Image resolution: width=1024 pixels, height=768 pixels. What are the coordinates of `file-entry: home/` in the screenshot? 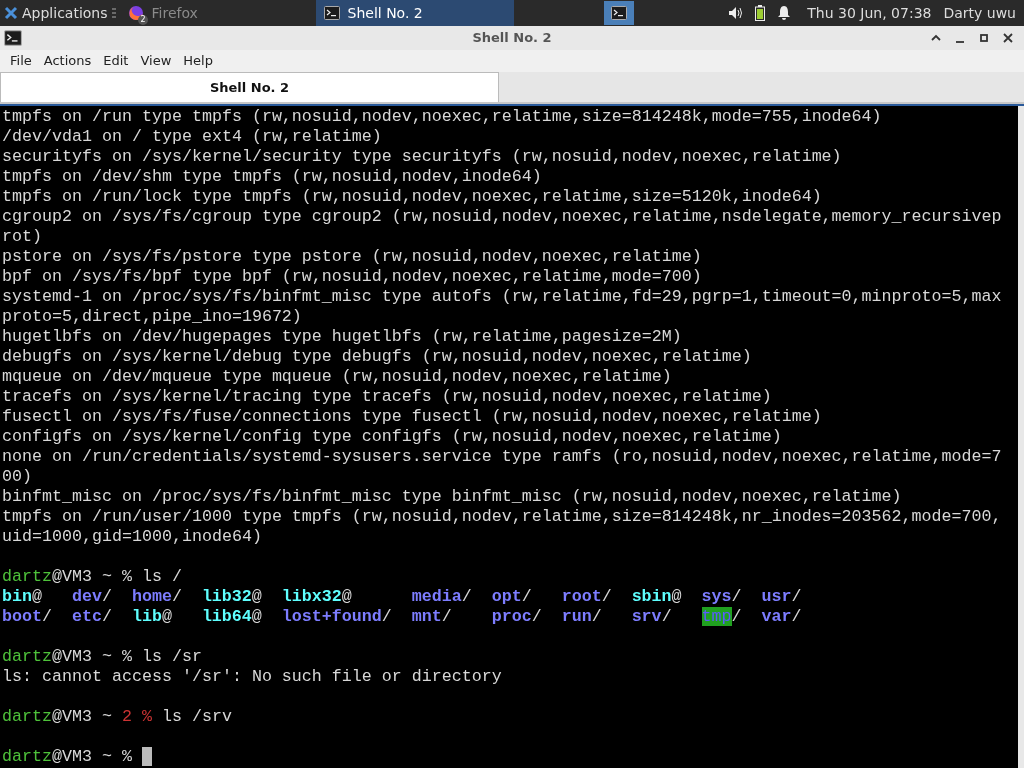 It's located at (156, 596).